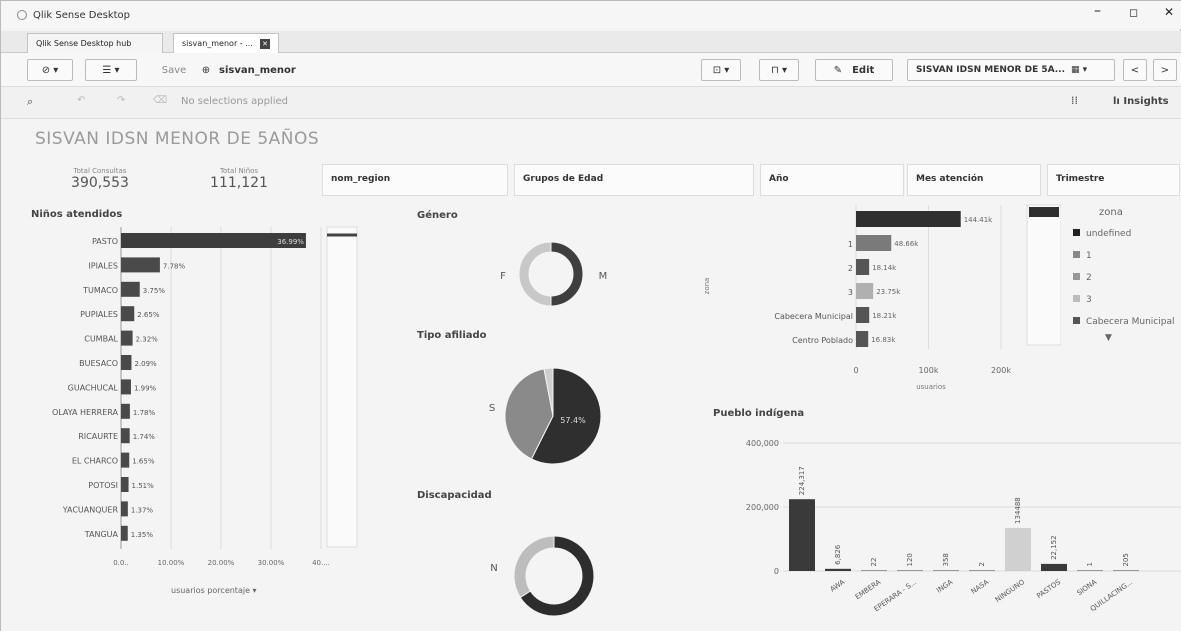 The height and width of the screenshot is (631, 1181). Describe the element at coordinates (850, 244) in the screenshot. I see `category-label: 1` at that location.